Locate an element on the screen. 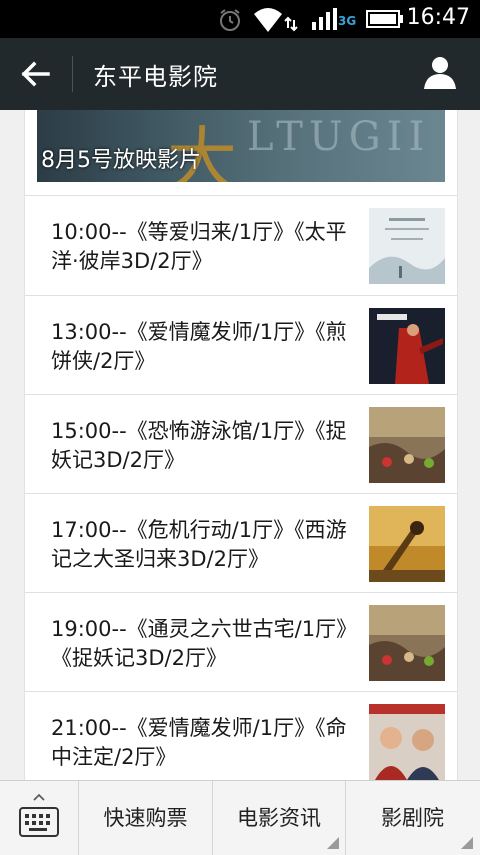 The height and width of the screenshot is (855, 480). tab-label: 电影资讯 is located at coordinates (279, 818).